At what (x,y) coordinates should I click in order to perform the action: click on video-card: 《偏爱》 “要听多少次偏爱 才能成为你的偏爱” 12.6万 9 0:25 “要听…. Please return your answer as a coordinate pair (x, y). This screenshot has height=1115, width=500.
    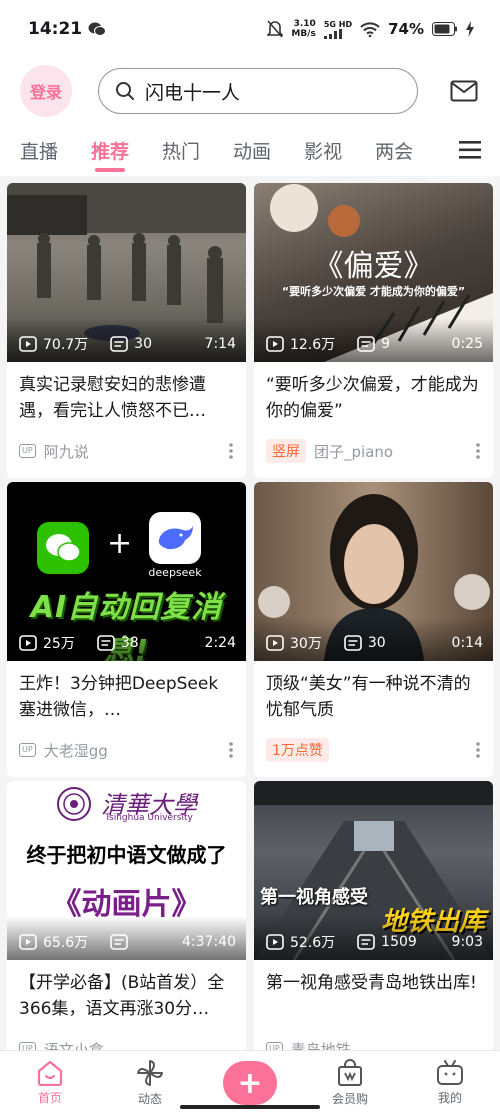
    Looking at the image, I should click on (373, 330).